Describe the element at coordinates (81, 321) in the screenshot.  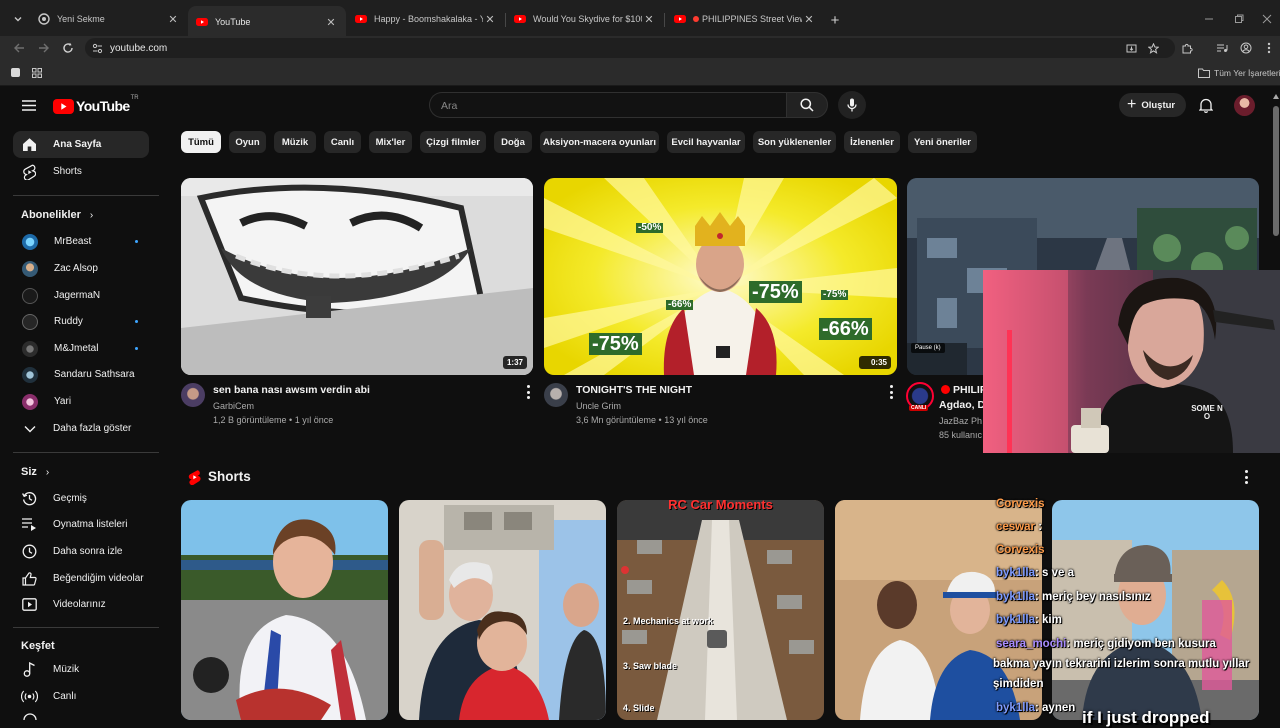
I see `sidebar-item-ruddy: Ruddy` at that location.